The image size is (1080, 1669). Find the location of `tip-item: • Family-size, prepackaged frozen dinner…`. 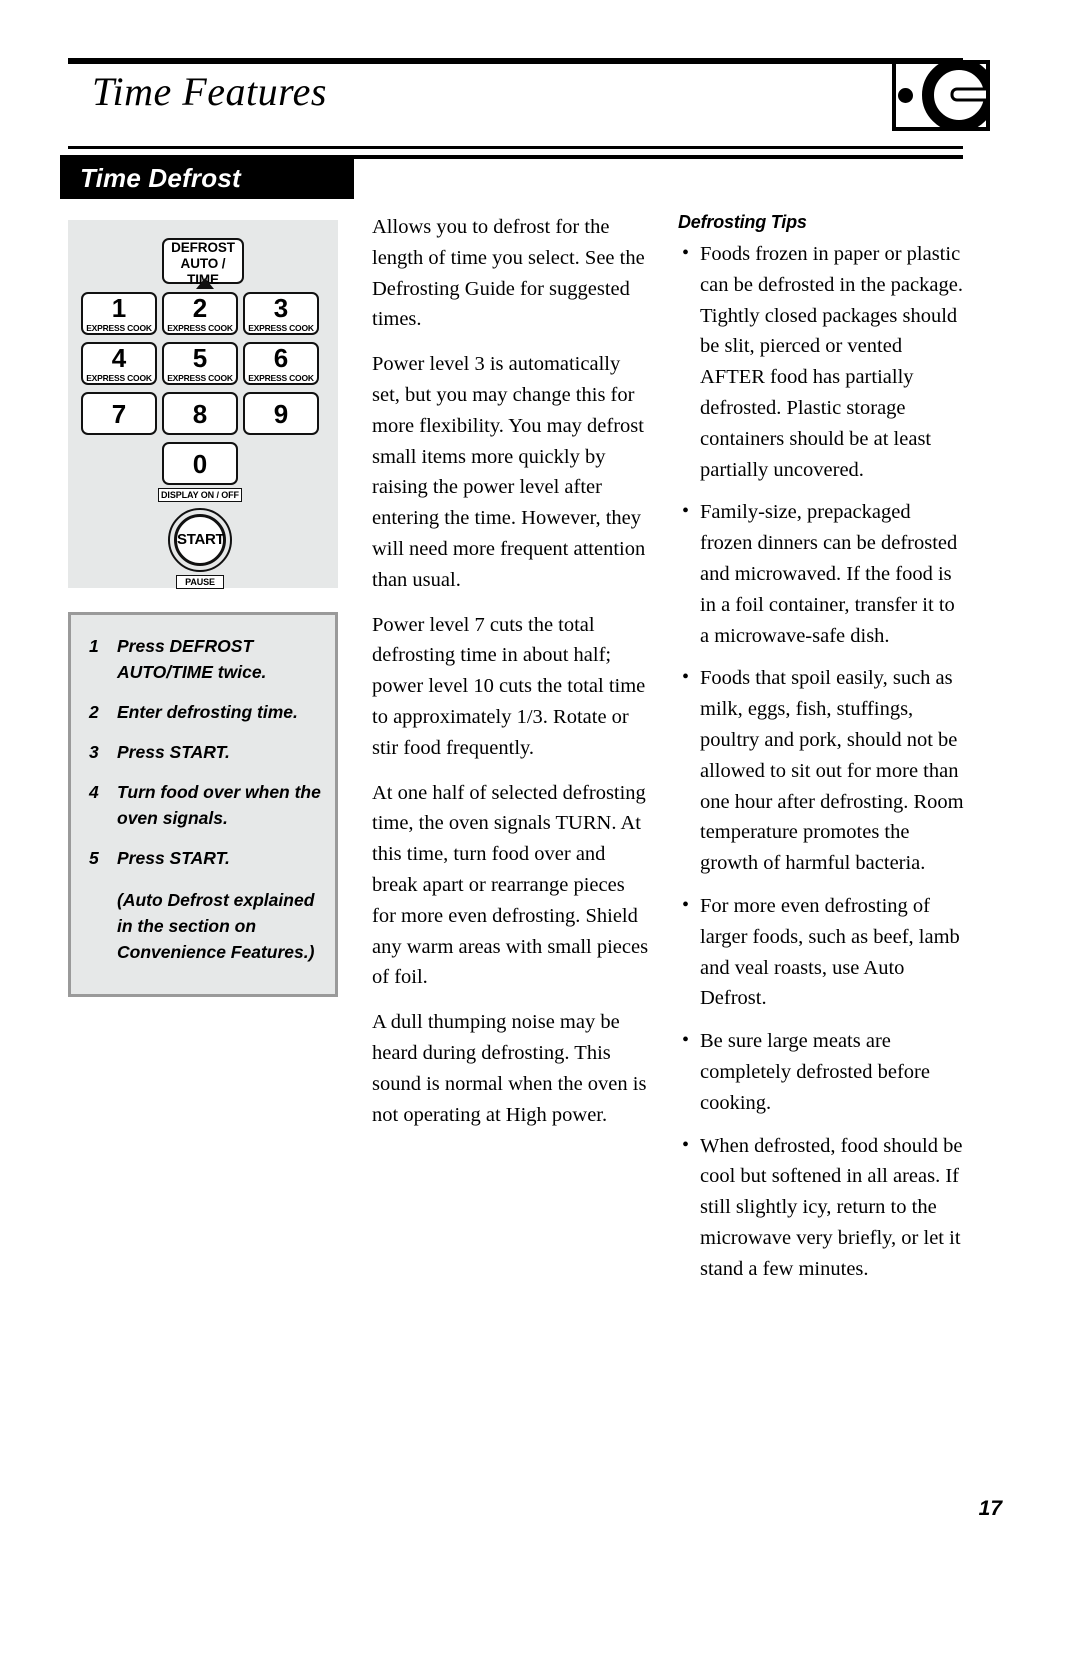

tip-item: • Family-size, prepackaged frozen dinner… is located at coordinates (823, 574).